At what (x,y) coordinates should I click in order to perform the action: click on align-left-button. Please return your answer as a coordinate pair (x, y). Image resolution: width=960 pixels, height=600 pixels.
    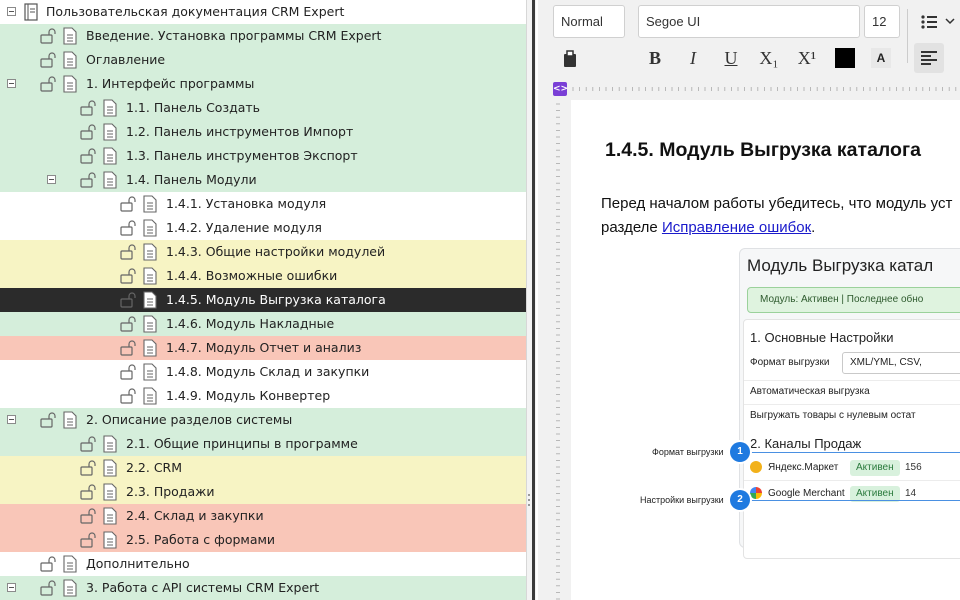
    Looking at the image, I should click on (929, 58).